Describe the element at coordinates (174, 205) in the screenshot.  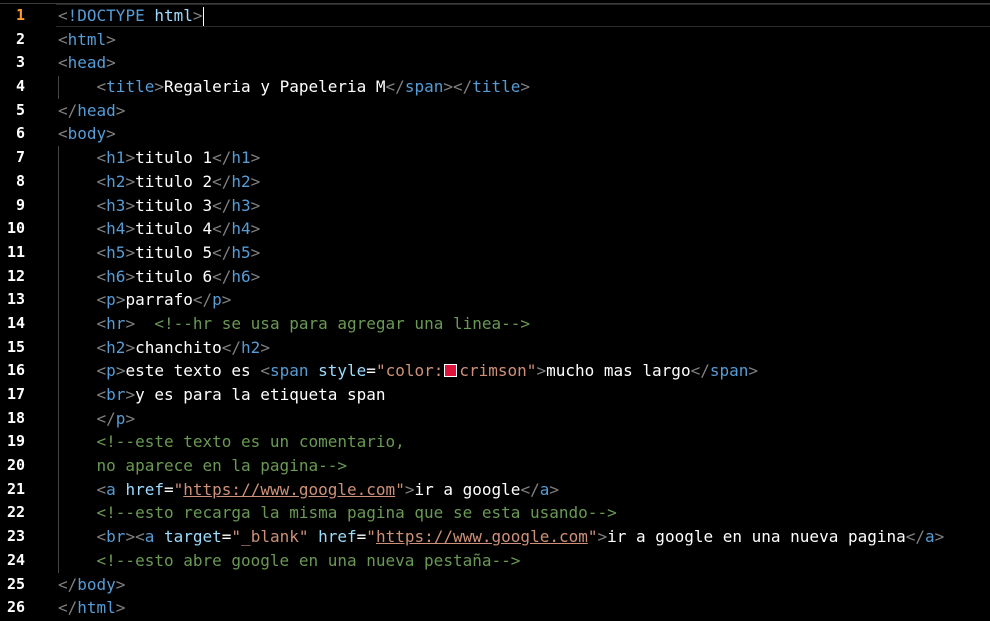
I see `code-token: titulo 3` at that location.